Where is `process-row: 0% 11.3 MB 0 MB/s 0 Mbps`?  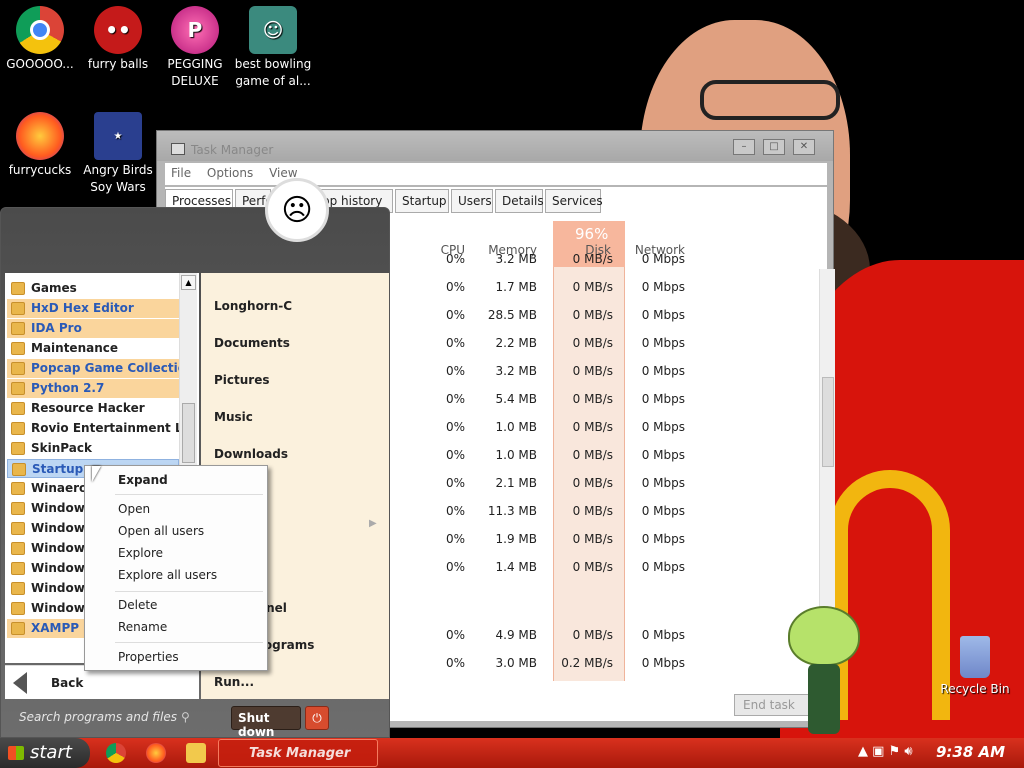
process-row: 0% 11.3 MB 0 MB/s 0 Mbps is located at coordinates (547, 514).